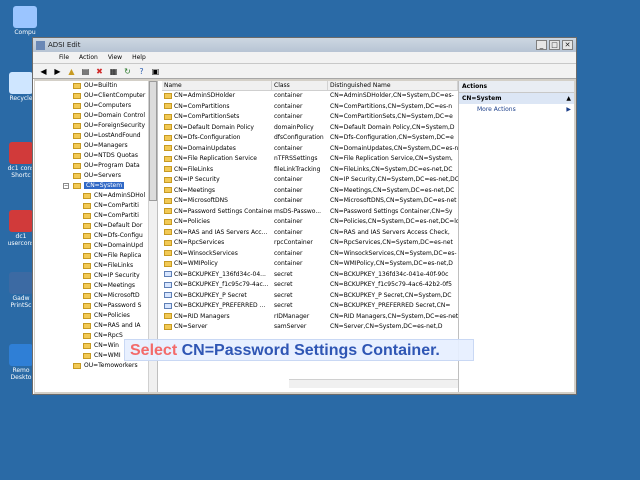 This screenshot has height=480, width=640. I want to click on cell-name-text: CN=DomainUpdates, so click(205, 148).